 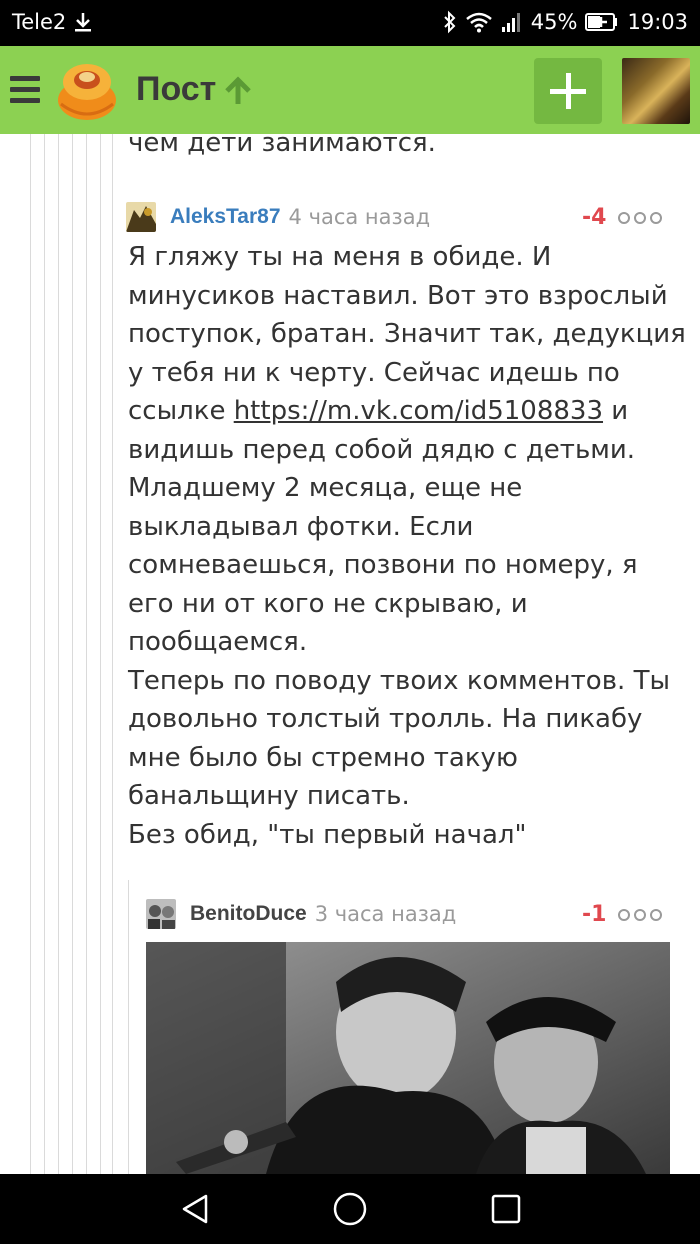 I want to click on comment-text-line: его ни от кого не скрываю, и, so click(x=328, y=603).